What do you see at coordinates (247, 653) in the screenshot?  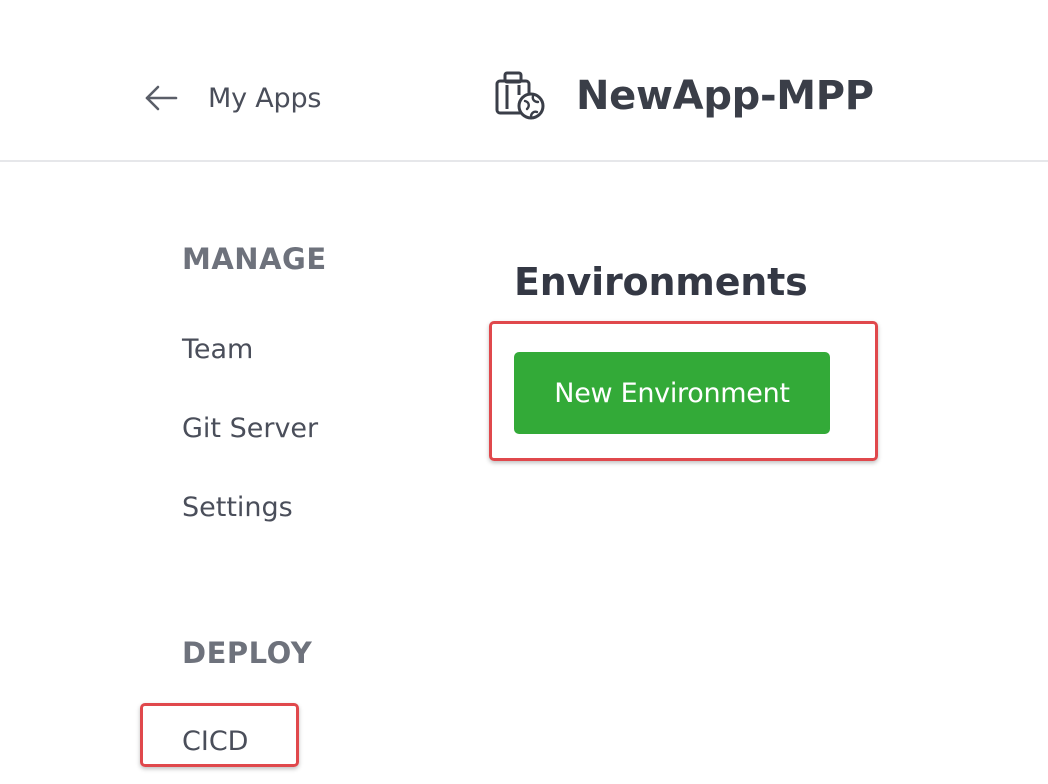 I see `sidebar-heading-deploy: DEPLOY` at bounding box center [247, 653].